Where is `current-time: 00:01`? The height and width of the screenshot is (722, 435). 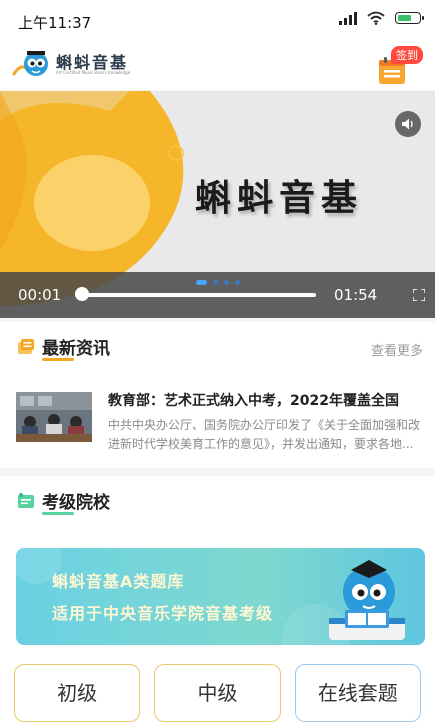 current-time: 00:01 is located at coordinates (40, 295).